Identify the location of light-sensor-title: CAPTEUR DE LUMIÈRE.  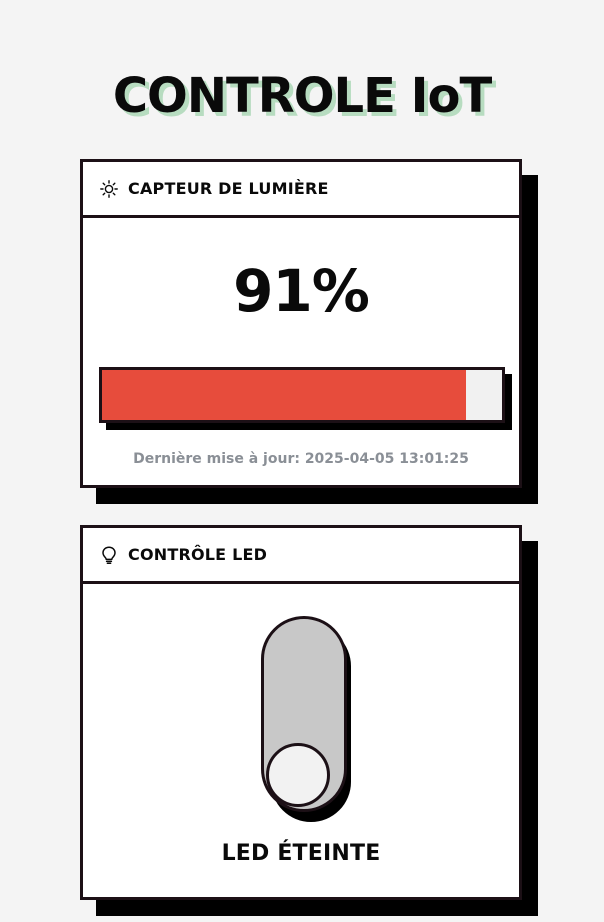
(228, 188).